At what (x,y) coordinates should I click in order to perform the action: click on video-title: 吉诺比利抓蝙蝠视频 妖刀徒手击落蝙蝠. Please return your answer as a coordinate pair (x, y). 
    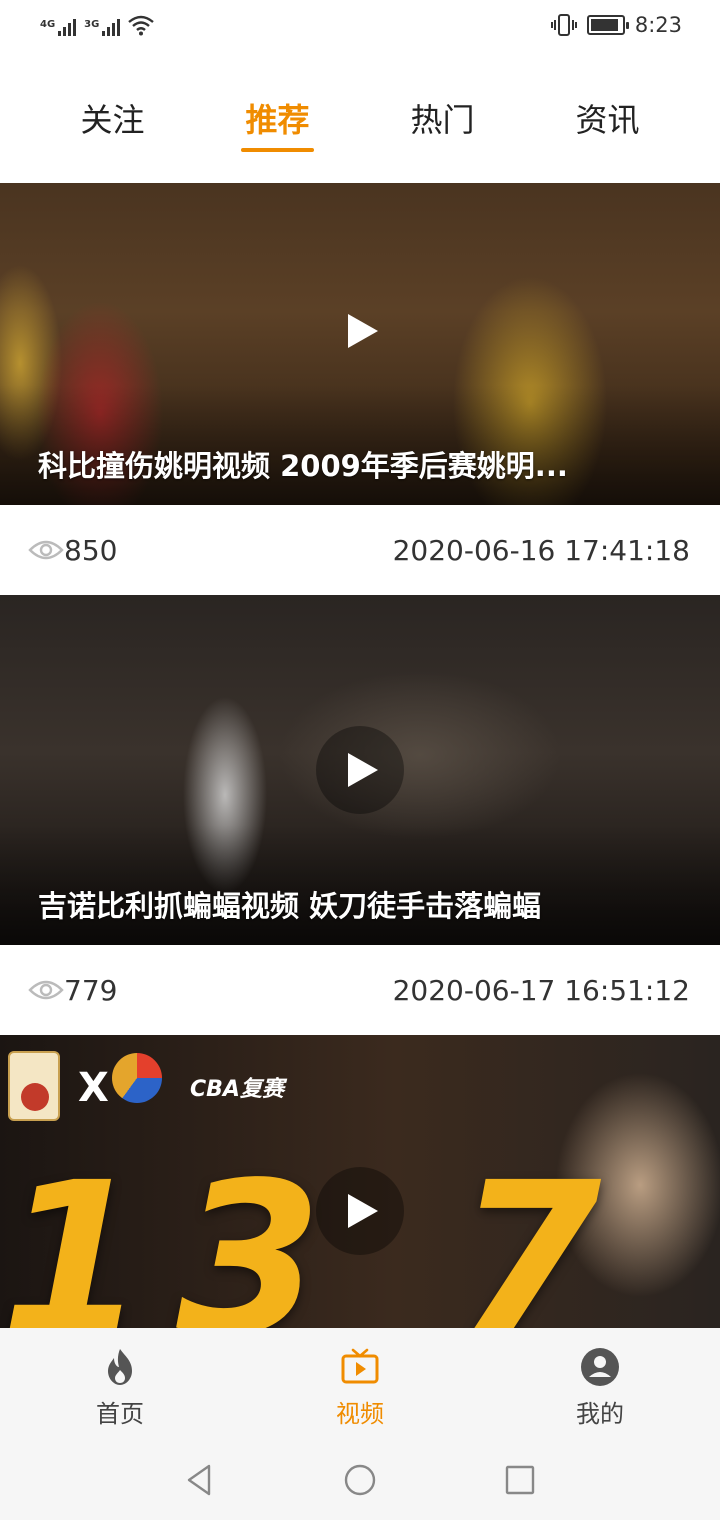
    Looking at the image, I should click on (290, 906).